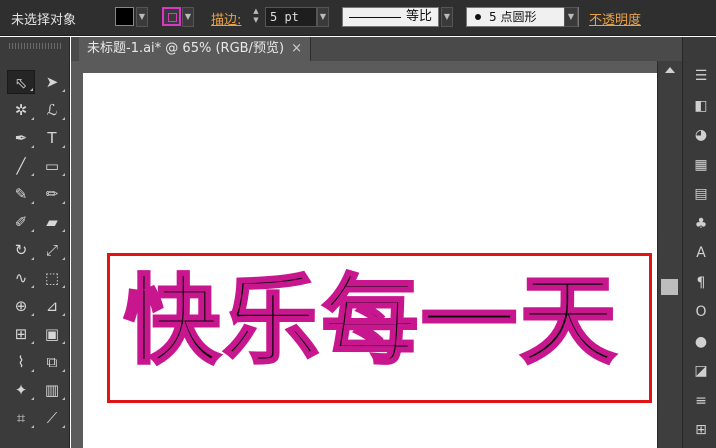  I want to click on type-tool-icon: T, so click(52, 138).